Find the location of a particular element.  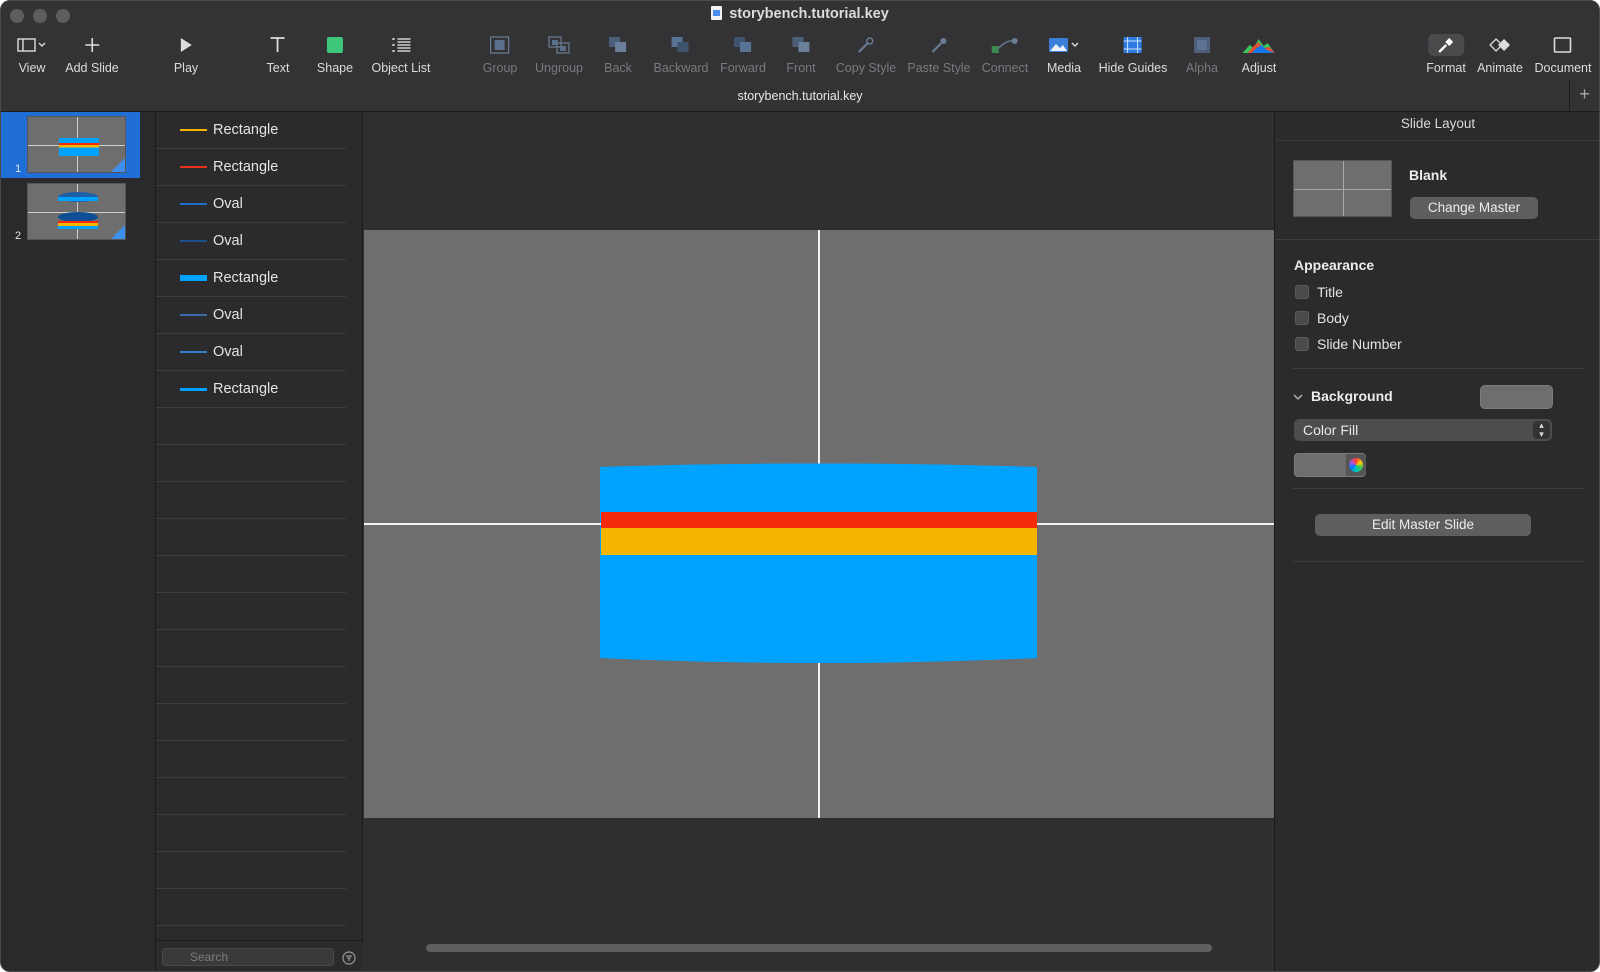

slide-number-checkbox-row: Slide Number is located at coordinates (1348, 344).